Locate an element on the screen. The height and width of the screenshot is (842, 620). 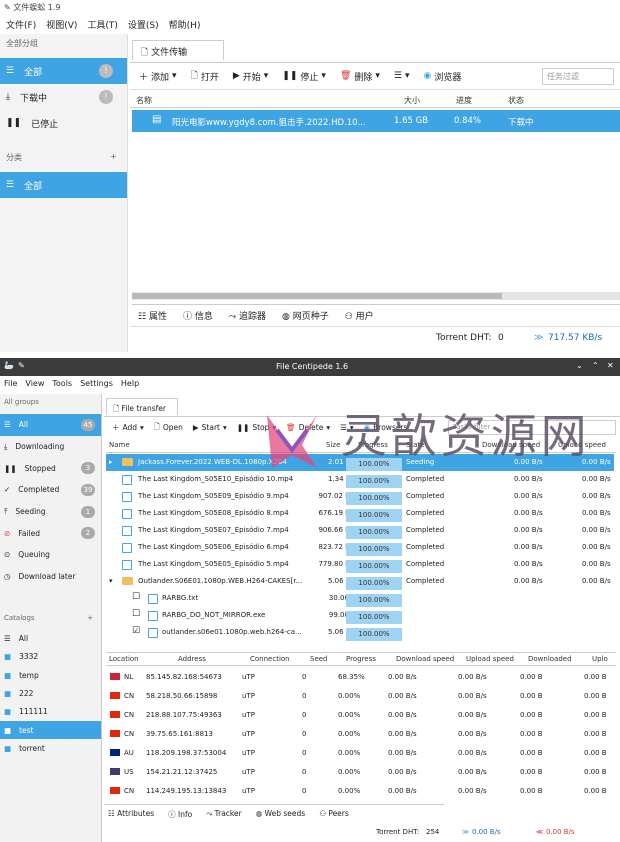
collapse-icon: ▾ is located at coordinates (111, 581).